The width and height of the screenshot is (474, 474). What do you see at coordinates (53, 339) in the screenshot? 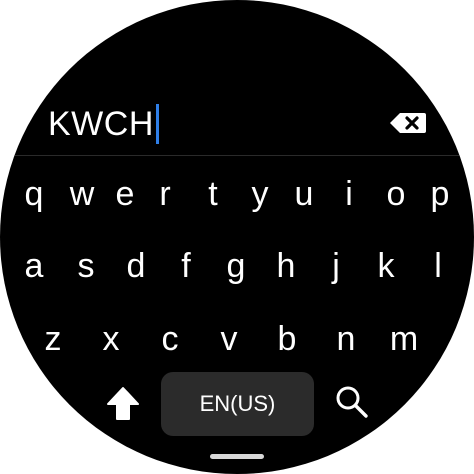
I see `key-z: z` at bounding box center [53, 339].